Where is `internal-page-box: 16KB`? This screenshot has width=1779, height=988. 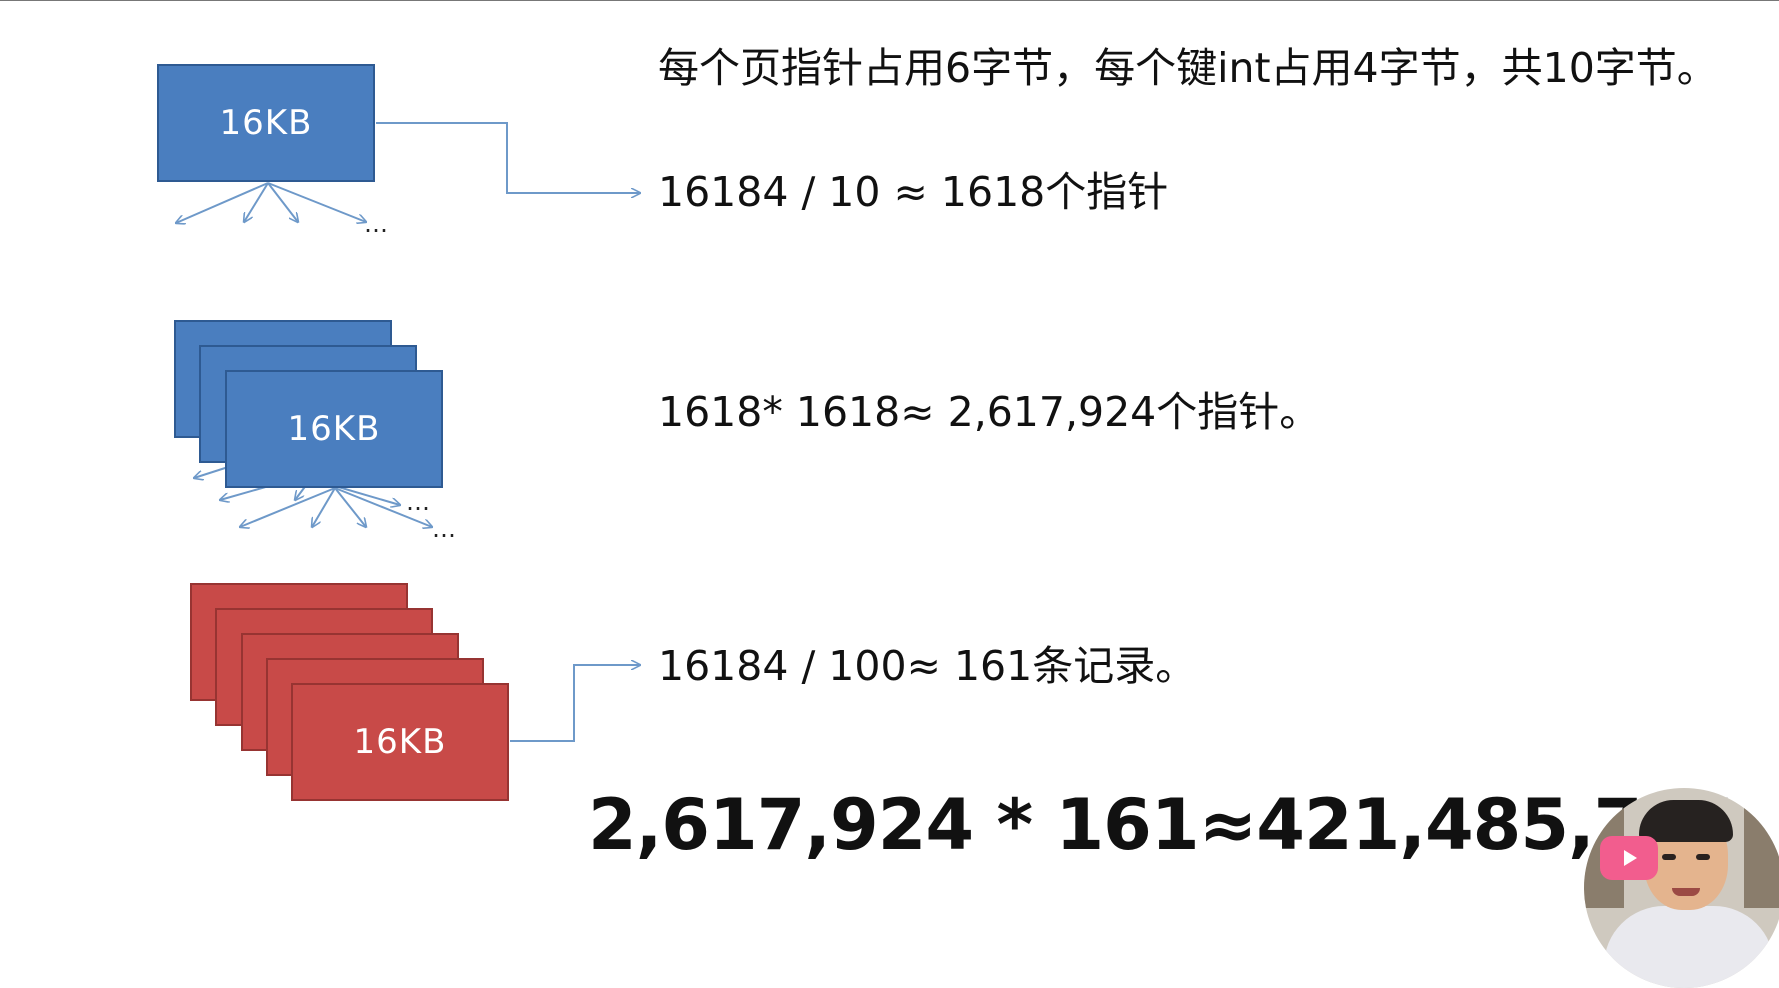 internal-page-box: 16KB is located at coordinates (334, 429).